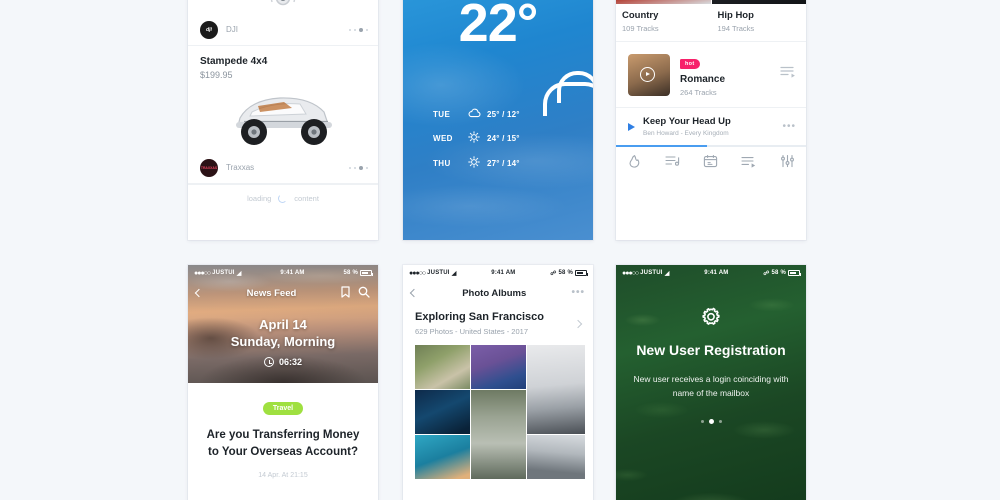 This screenshot has width=1000, height=500. Describe the element at coordinates (503, 138) in the screenshot. I see `forecast-values: 24° / 15°` at that location.